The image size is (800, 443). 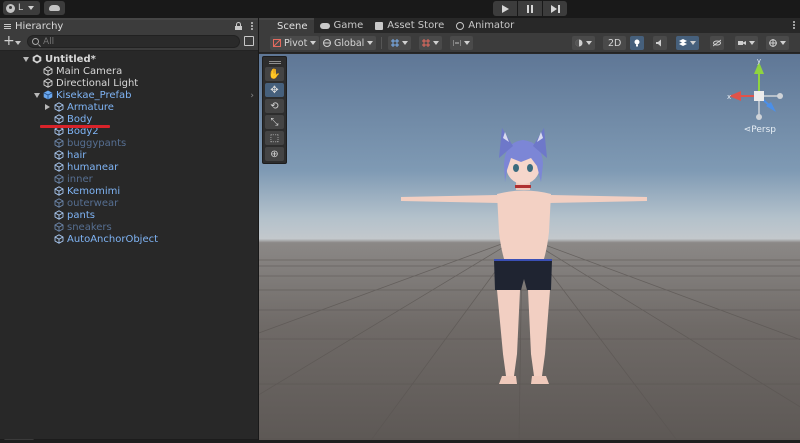 I want to click on hierarchy-row: Directional Light, so click(x=129, y=83).